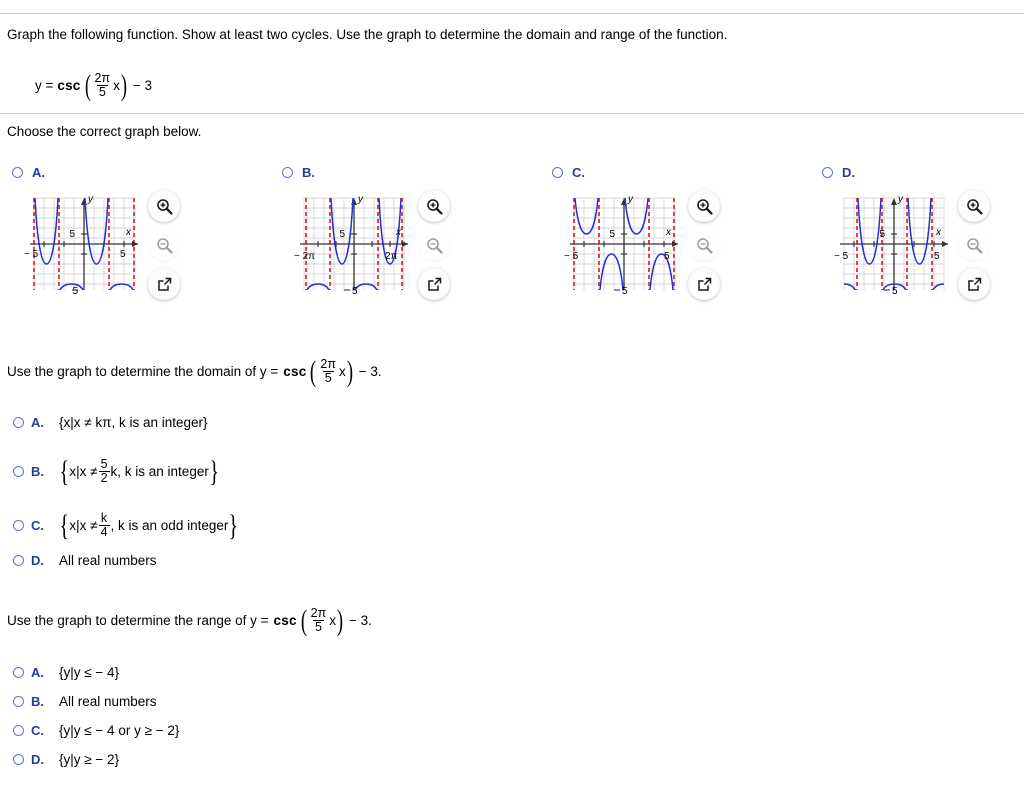 The height and width of the screenshot is (789, 1024). I want to click on graph-a-tools, so click(164, 245).